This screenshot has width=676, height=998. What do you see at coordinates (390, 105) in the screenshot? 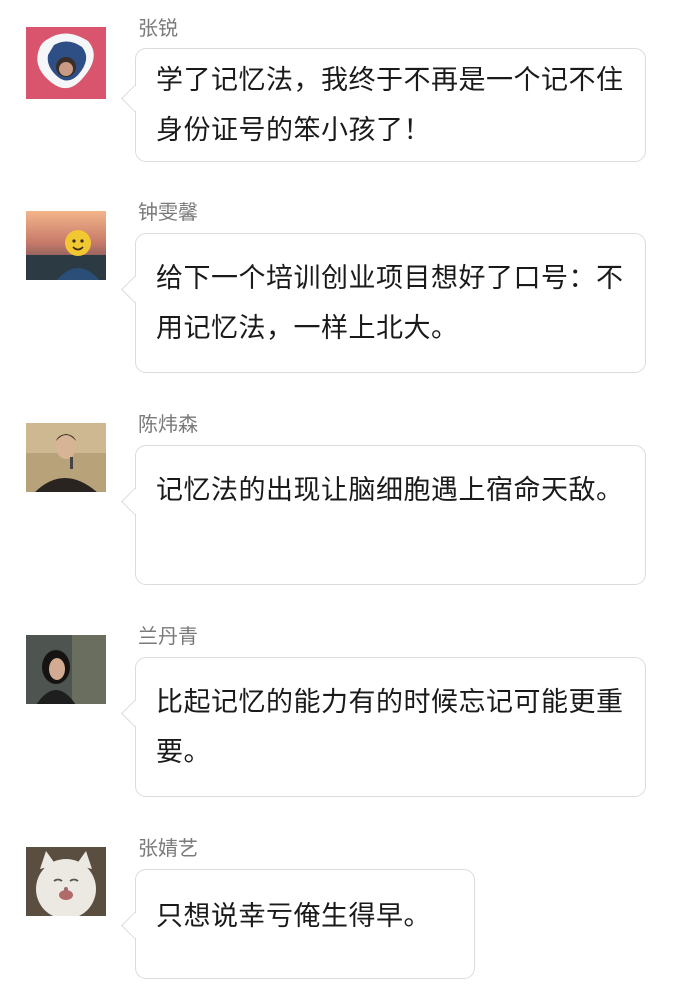
I see `comment-text: 学了记忆法，我终于不再是一个记不住身份证号的笨小孩了！` at bounding box center [390, 105].